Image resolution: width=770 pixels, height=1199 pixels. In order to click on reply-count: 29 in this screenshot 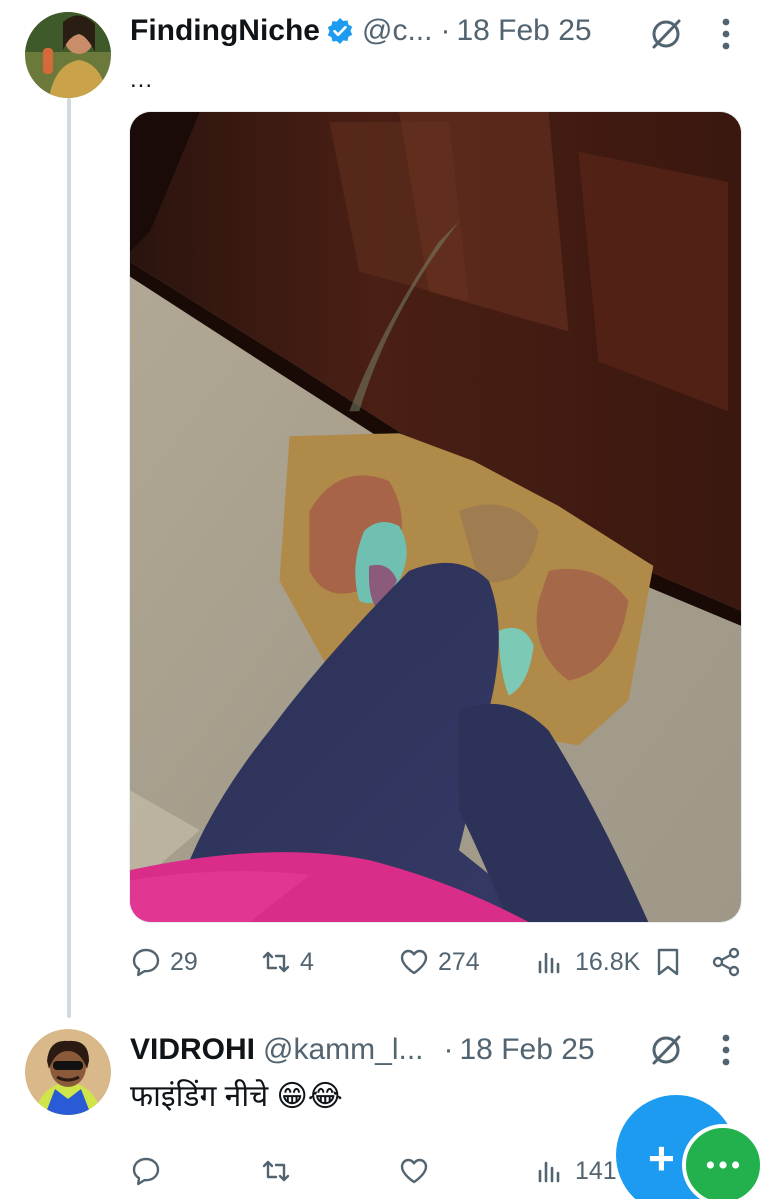, I will do `click(184, 961)`.